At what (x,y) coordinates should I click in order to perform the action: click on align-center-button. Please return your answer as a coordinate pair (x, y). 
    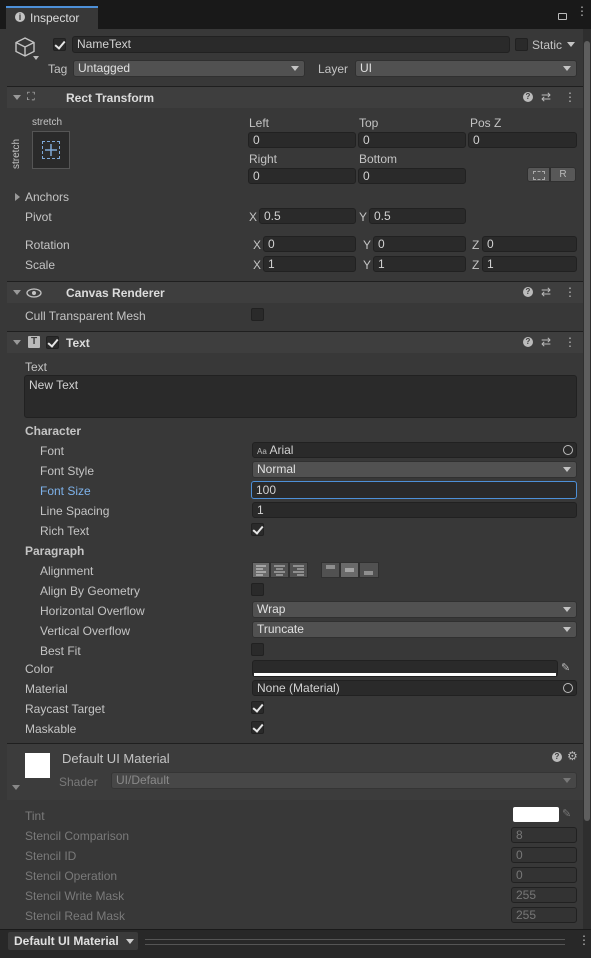
    Looking at the image, I should click on (279, 570).